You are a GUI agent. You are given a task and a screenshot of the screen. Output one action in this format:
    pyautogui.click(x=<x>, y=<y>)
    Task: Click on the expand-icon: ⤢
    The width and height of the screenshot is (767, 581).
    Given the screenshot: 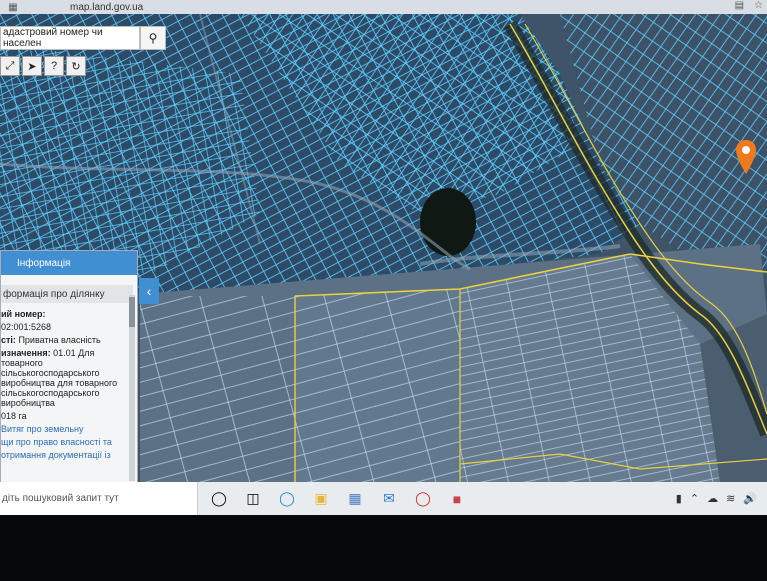 What is the action you would take?
    pyautogui.click(x=10, y=66)
    